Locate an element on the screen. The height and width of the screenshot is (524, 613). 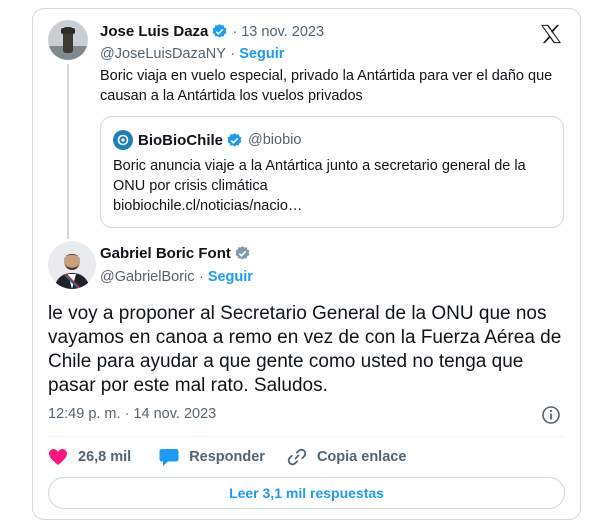
heart-icon is located at coordinates (58, 457).